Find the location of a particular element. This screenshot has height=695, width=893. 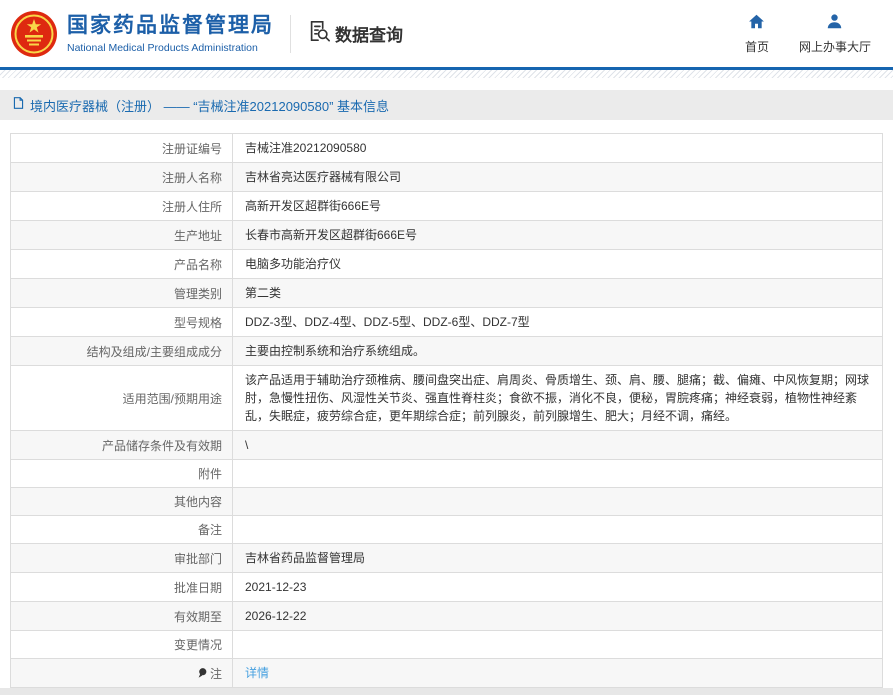

data-query-tab: 数据查询 is located at coordinates (355, 33).